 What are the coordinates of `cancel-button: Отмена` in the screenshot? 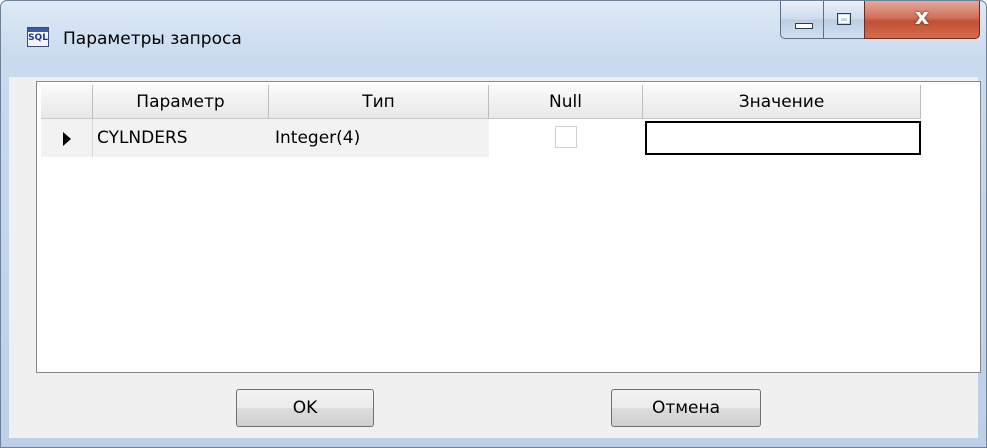 It's located at (686, 408).